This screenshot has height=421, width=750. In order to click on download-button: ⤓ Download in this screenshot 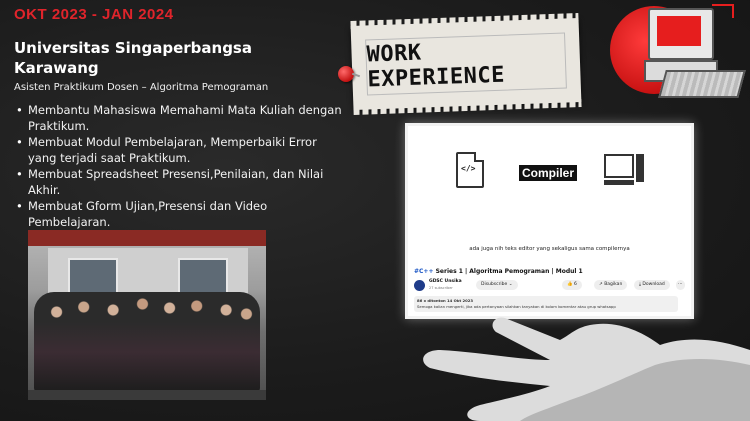, I will do `click(652, 285)`.